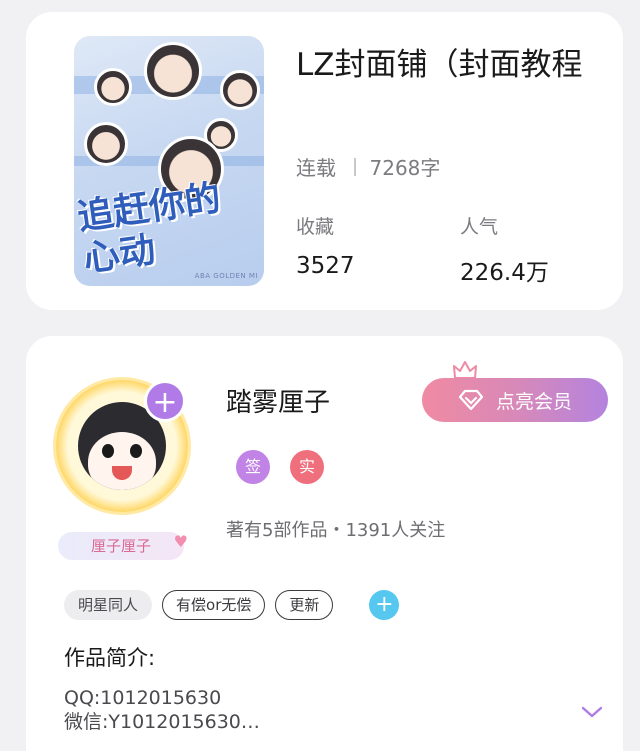 This screenshot has height=751, width=640. What do you see at coordinates (226, 276) in the screenshot?
I see `cover-tag: ABA GOLDEN MI` at bounding box center [226, 276].